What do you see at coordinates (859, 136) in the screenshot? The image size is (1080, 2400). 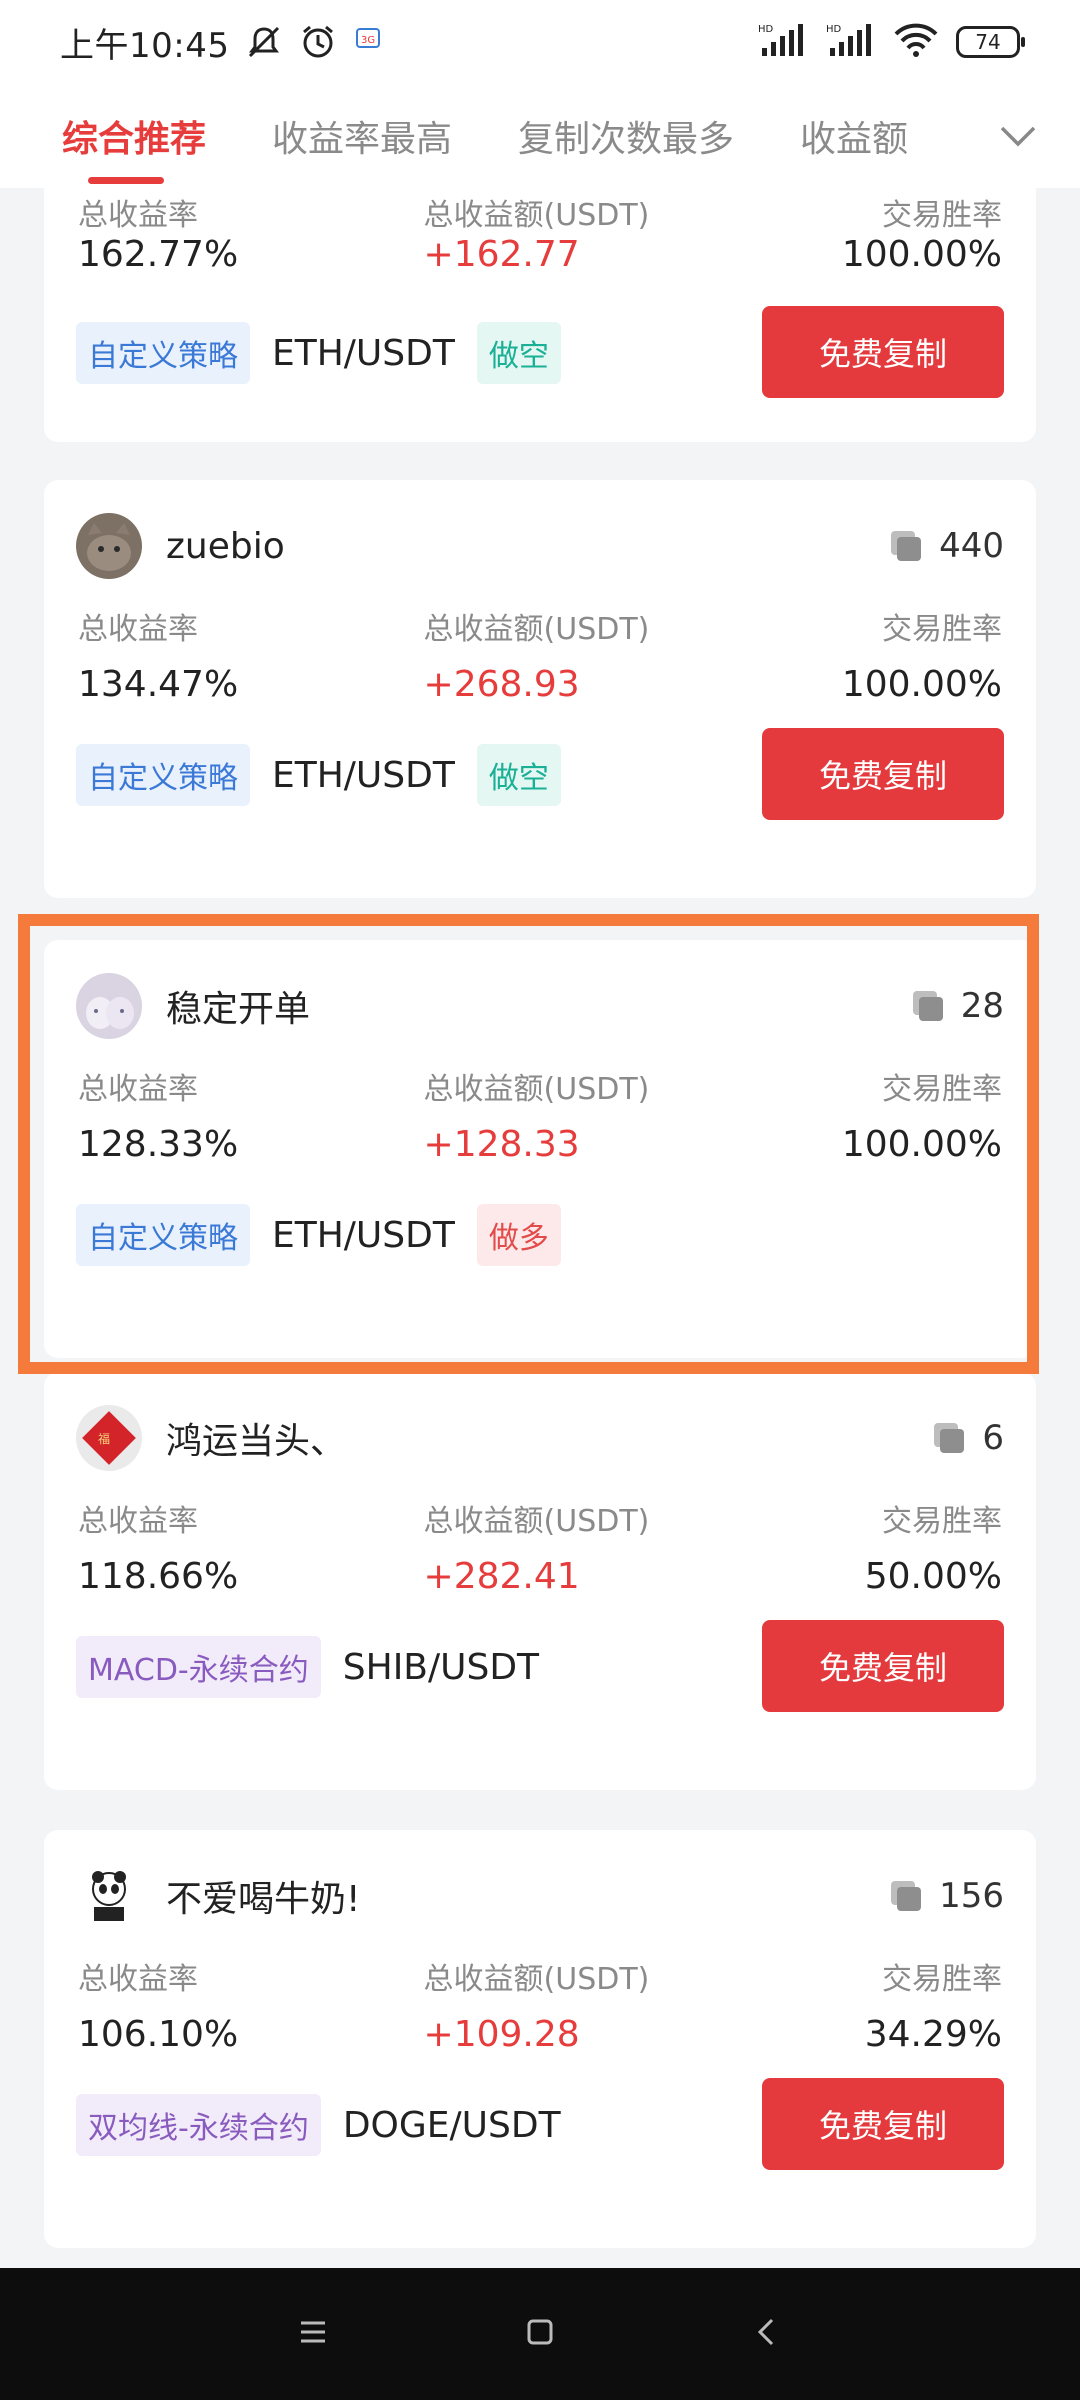 I see `tab-profit-amount: 收益额` at bounding box center [859, 136].